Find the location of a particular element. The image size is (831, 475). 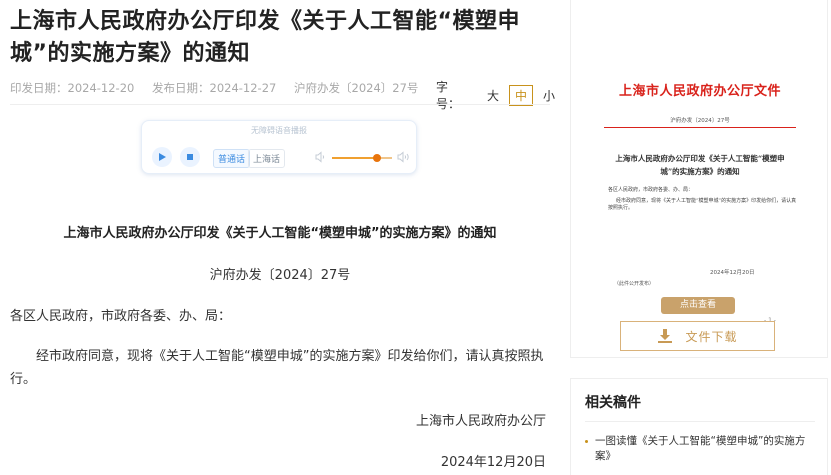

thumbnail-red-rule is located at coordinates (700, 127).